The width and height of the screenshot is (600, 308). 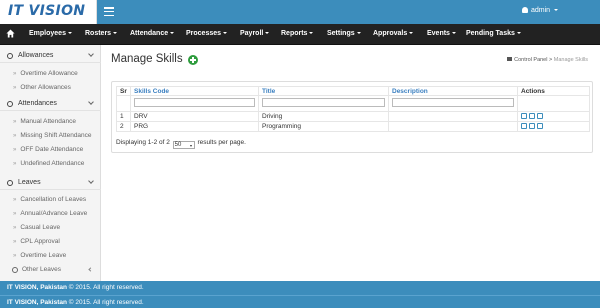 I want to click on sidebar-item-cancellation-of-leaves: » Cancellation of Leaves, so click(x=49, y=199).